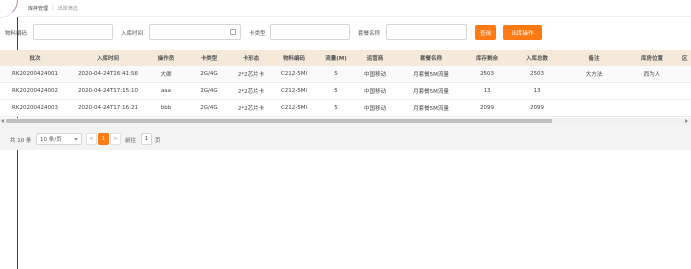  Describe the element at coordinates (293, 59) in the screenshot. I see `column-header: 物料编码` at that location.